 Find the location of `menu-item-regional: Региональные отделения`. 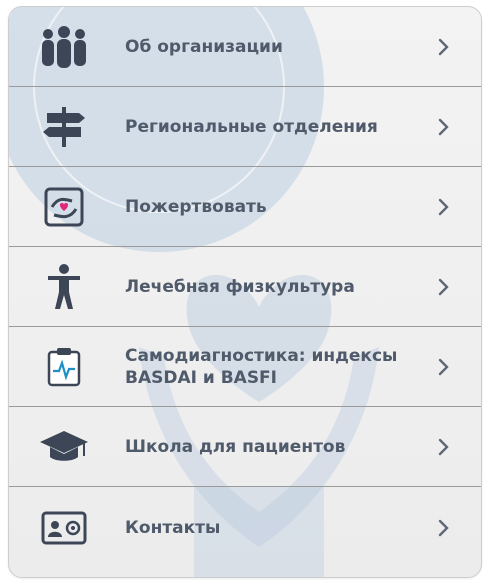

menu-item-regional: Региональные отделения is located at coordinates (245, 127).